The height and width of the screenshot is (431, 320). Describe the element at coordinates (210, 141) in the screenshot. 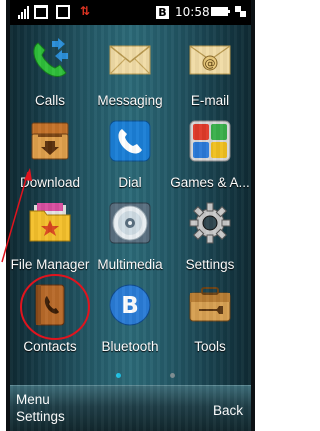

I see `games-tiles-icon` at that location.